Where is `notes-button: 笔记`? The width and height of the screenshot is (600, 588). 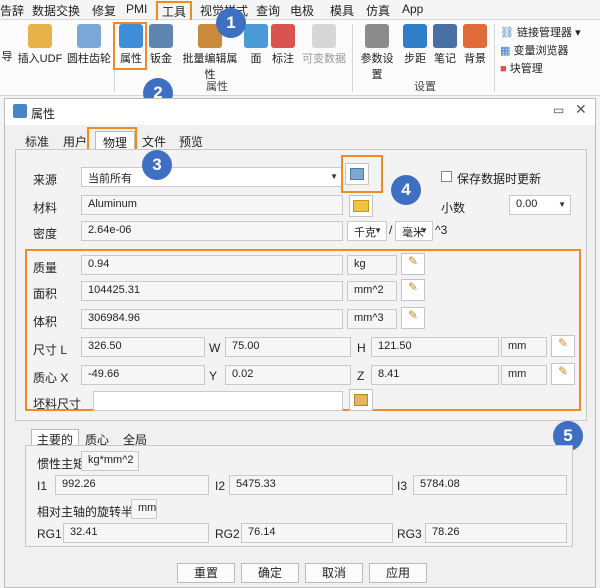
notes-button: 笔记 is located at coordinates (445, 45).